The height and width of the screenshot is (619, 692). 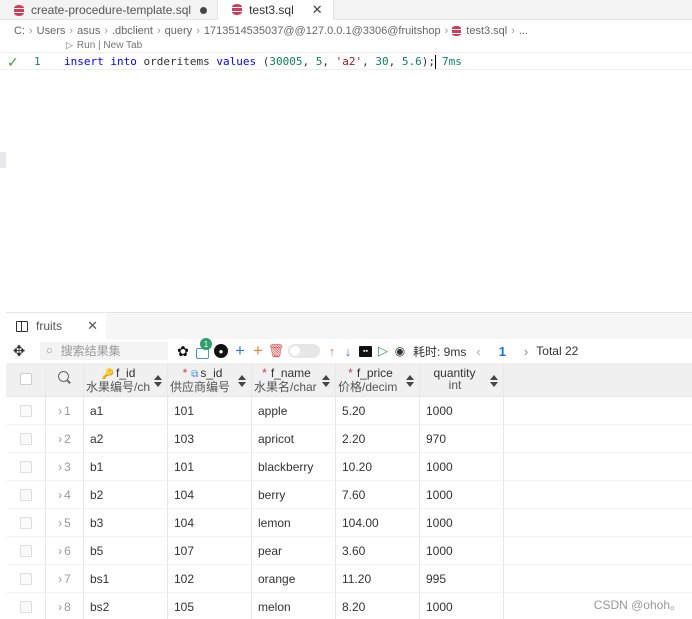 I want to click on codelens: ▷ Run | New Tab, so click(x=104, y=45).